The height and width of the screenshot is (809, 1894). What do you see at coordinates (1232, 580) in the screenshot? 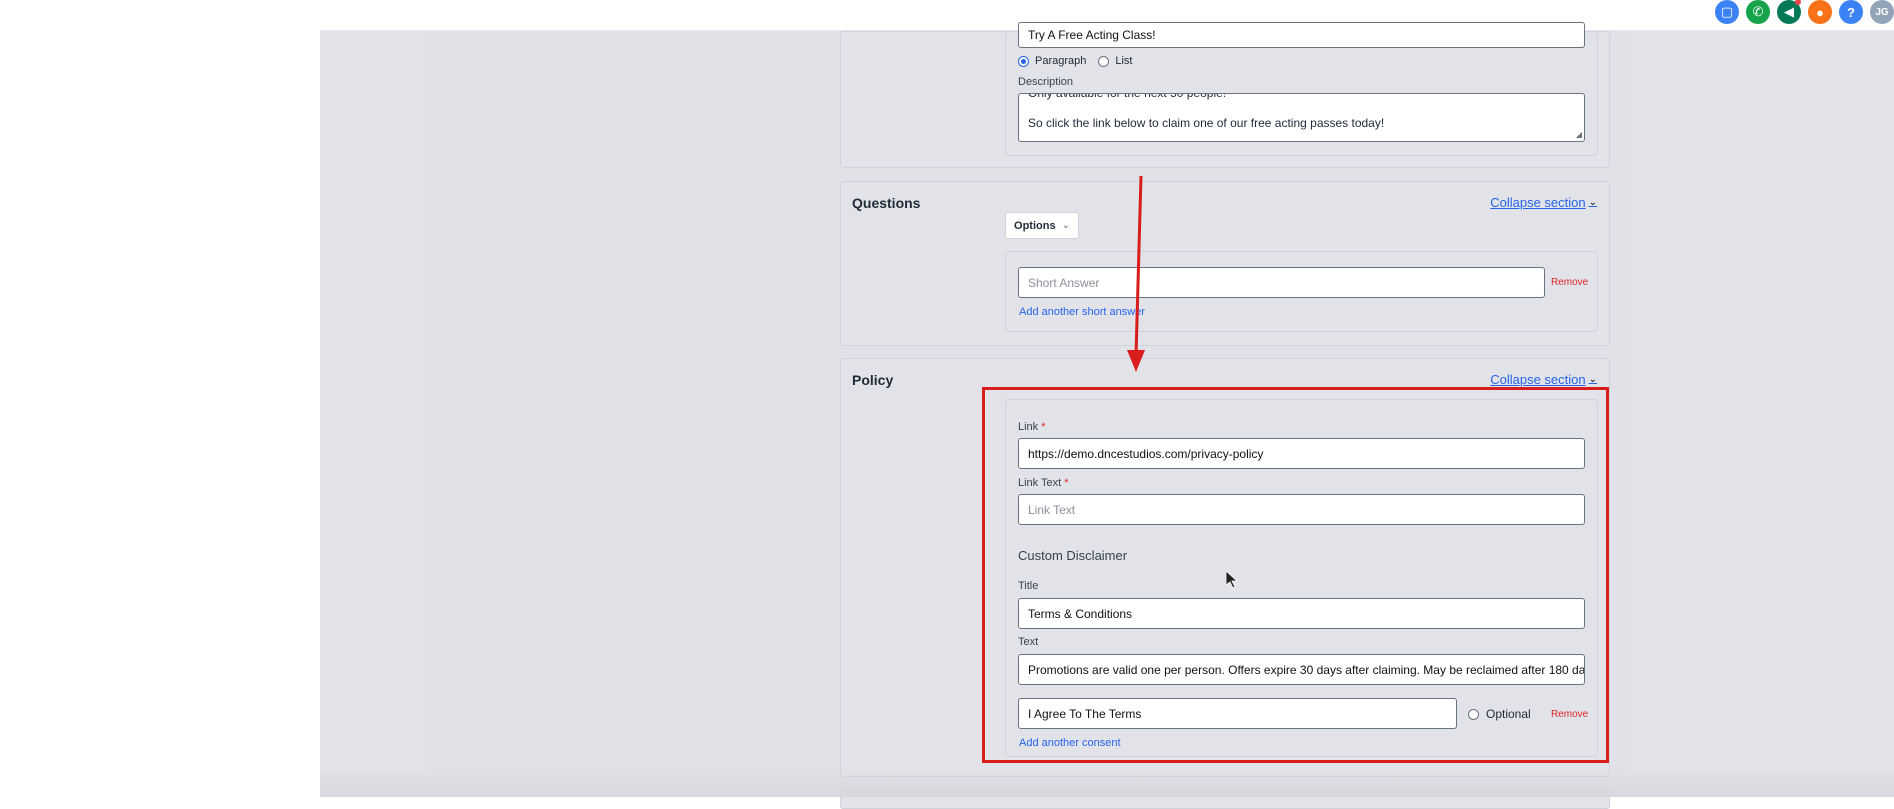
I see `mouse-cursor-icon` at bounding box center [1232, 580].